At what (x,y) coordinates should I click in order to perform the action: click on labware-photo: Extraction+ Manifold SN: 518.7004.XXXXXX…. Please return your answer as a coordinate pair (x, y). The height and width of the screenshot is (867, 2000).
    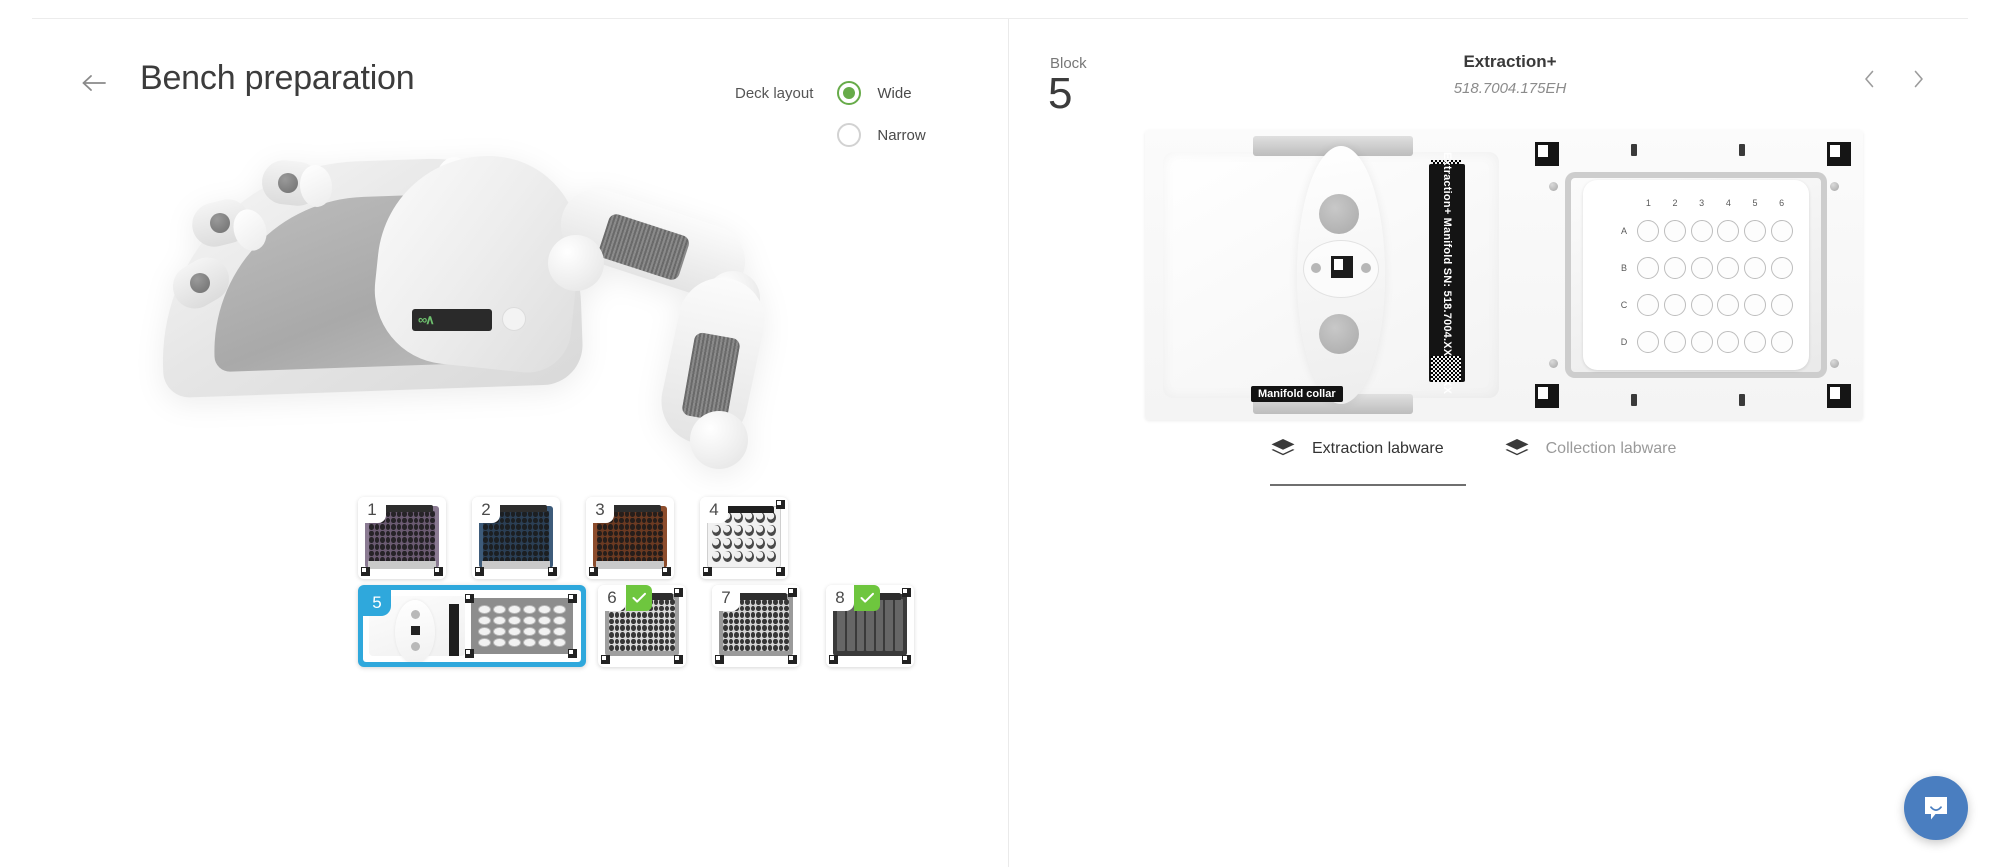
    Looking at the image, I should click on (1504, 275).